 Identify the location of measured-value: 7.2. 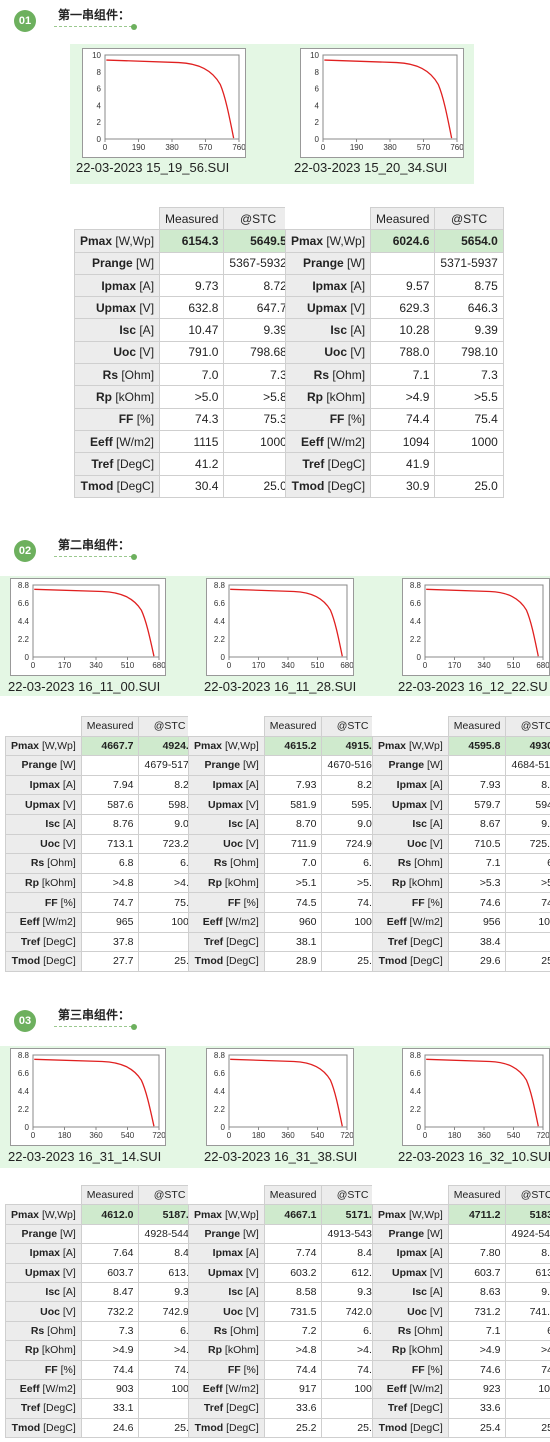
(293, 1331).